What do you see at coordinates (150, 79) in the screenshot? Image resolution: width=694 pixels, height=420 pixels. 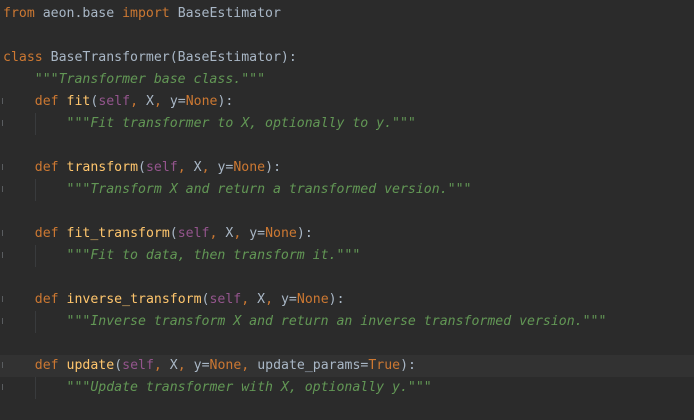 I see `code-token-doc: """Transformer base class."""` at bounding box center [150, 79].